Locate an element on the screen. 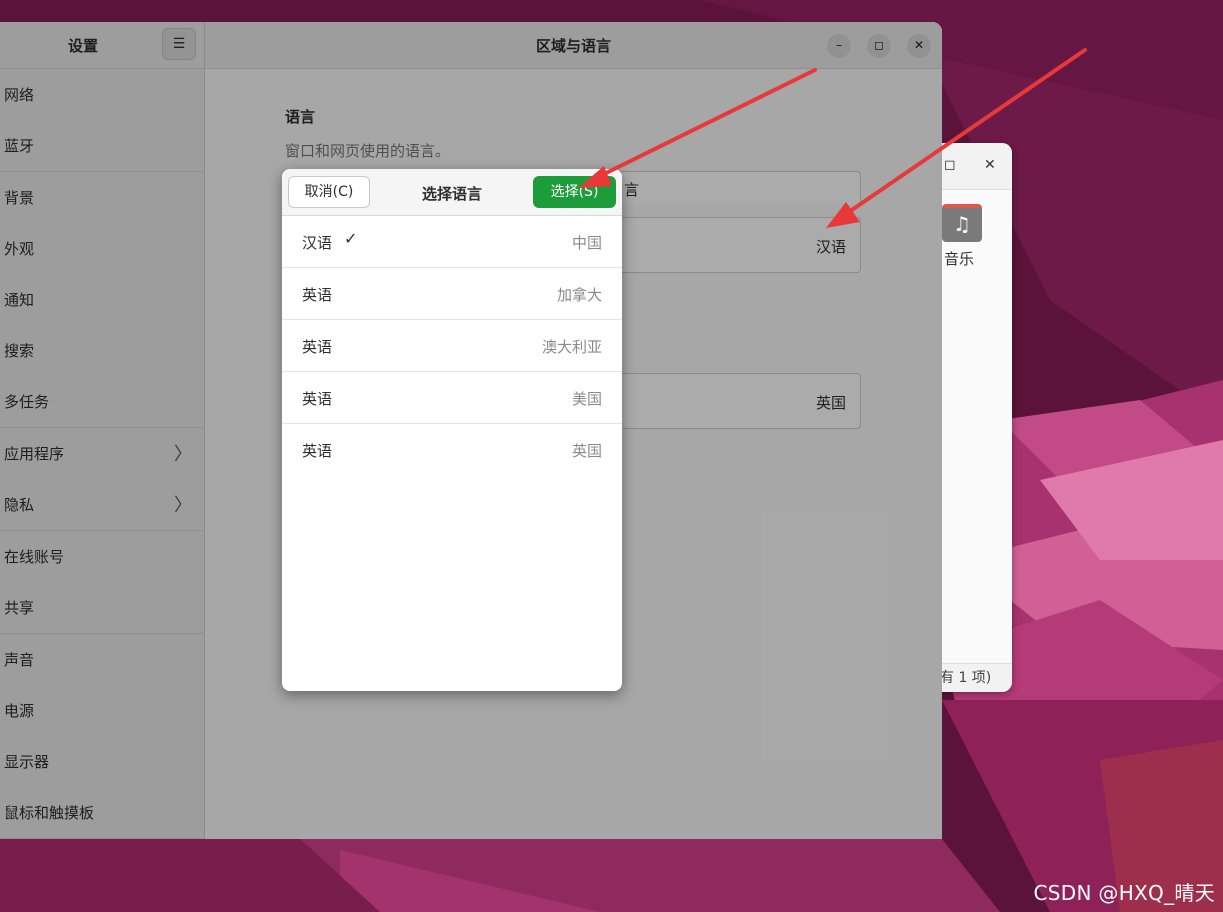 The image size is (1223, 912). language-region: 中国 is located at coordinates (586, 243).